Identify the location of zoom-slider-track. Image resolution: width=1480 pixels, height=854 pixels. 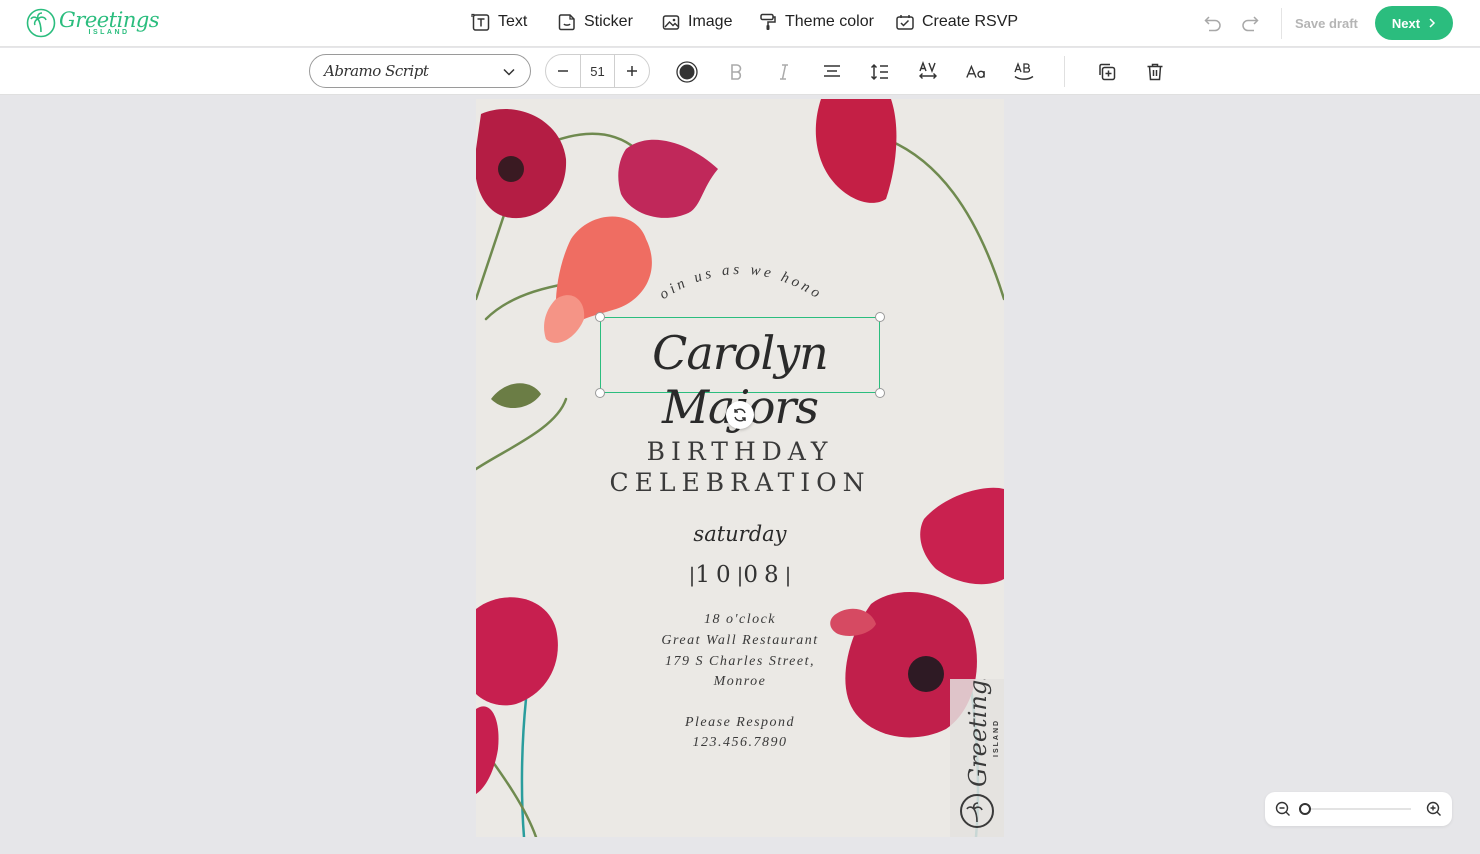
(1358, 809).